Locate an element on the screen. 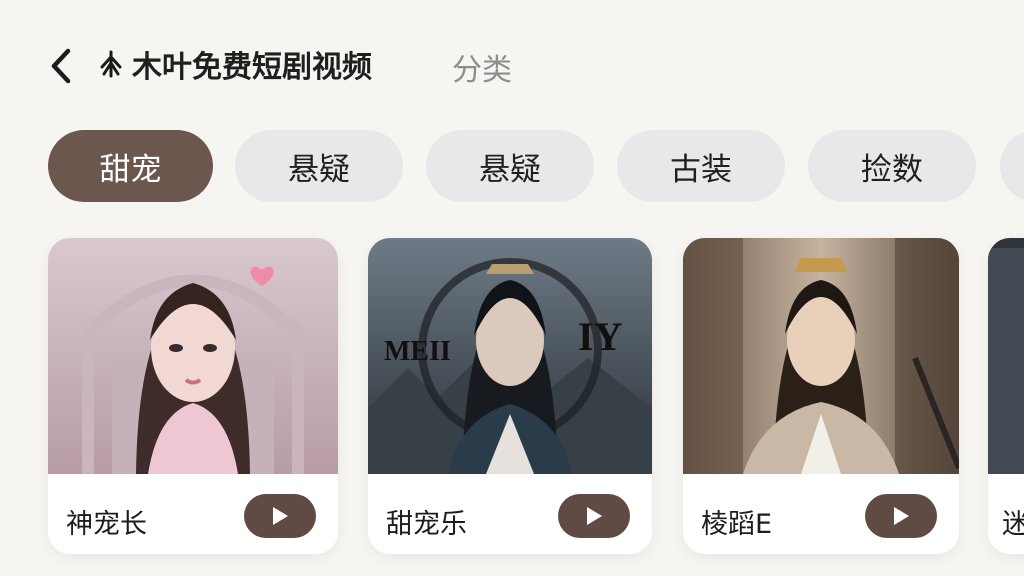  poster-text-right: IY is located at coordinates (600, 336).